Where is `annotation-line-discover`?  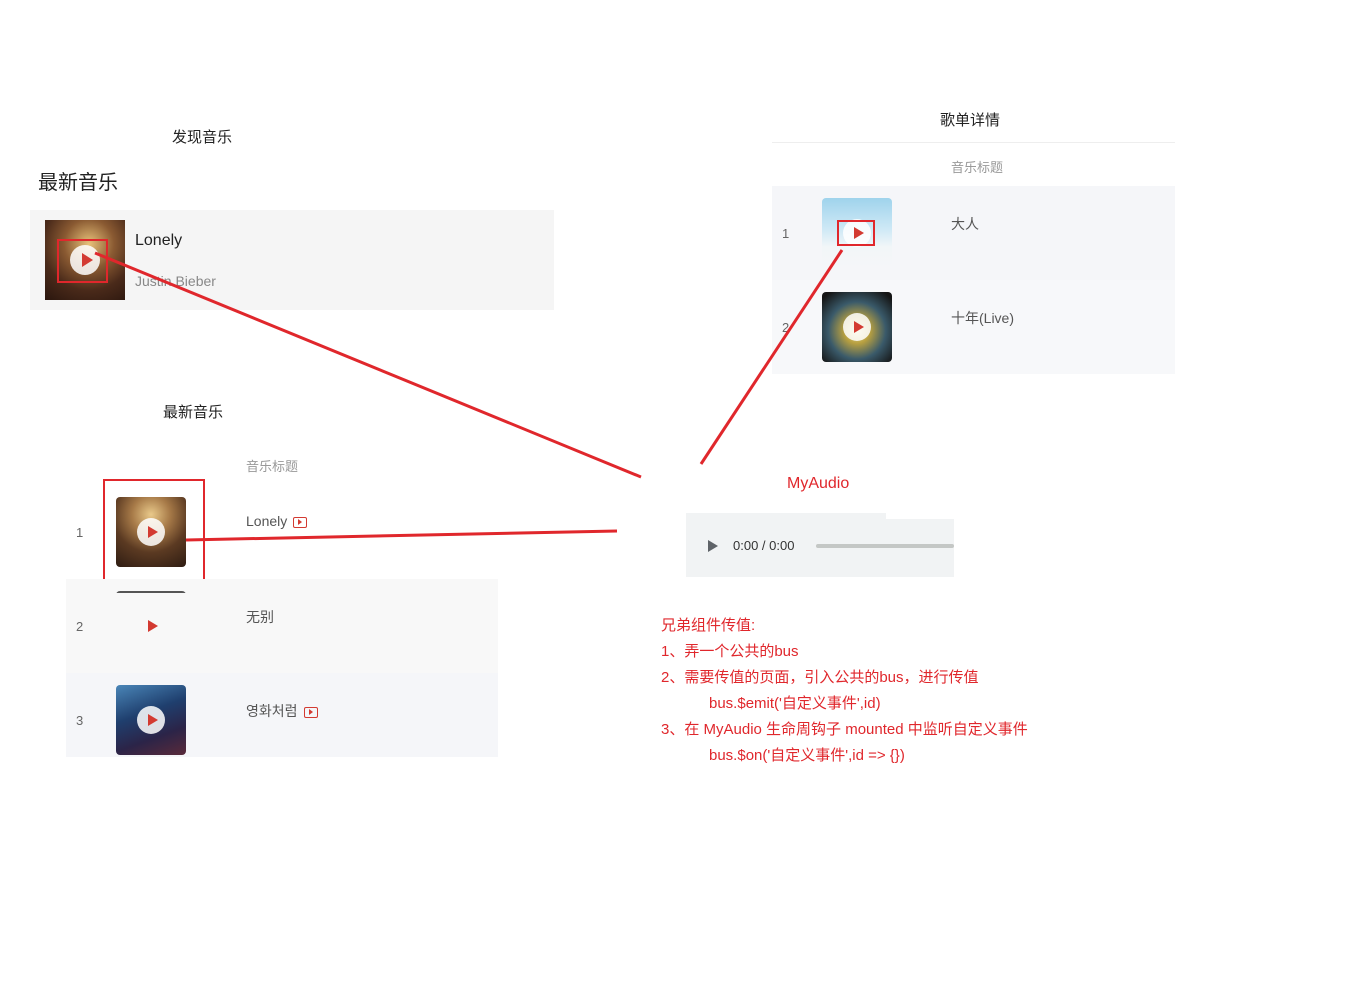 annotation-line-discover is located at coordinates (368, 365).